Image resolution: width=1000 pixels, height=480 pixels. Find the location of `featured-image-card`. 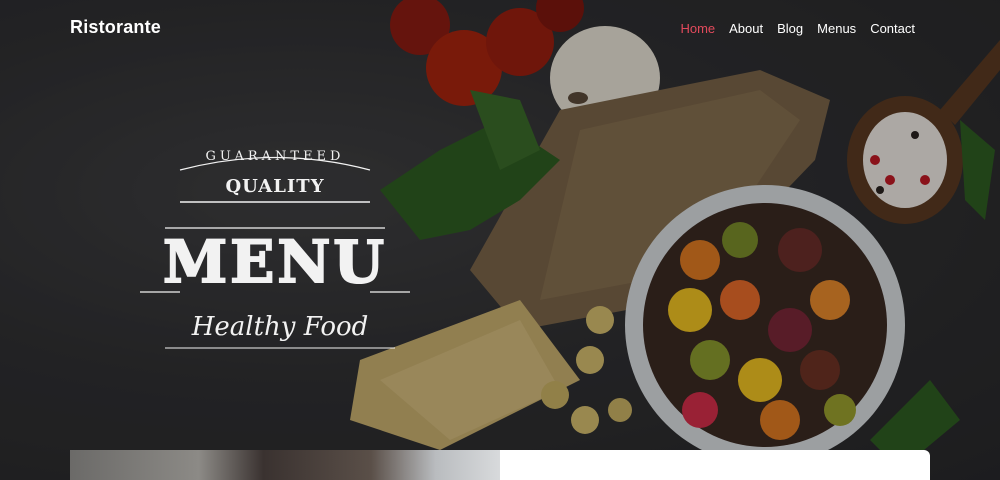

featured-image-card is located at coordinates (285, 465).